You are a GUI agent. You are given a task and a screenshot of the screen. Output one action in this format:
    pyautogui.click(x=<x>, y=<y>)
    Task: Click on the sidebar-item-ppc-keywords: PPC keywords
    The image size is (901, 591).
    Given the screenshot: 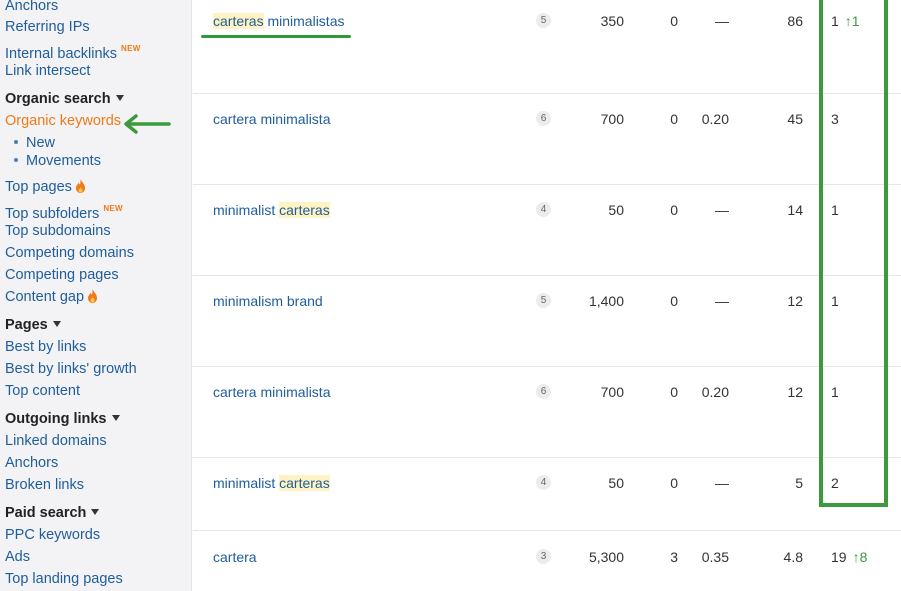 What is the action you would take?
    pyautogui.click(x=52, y=535)
    